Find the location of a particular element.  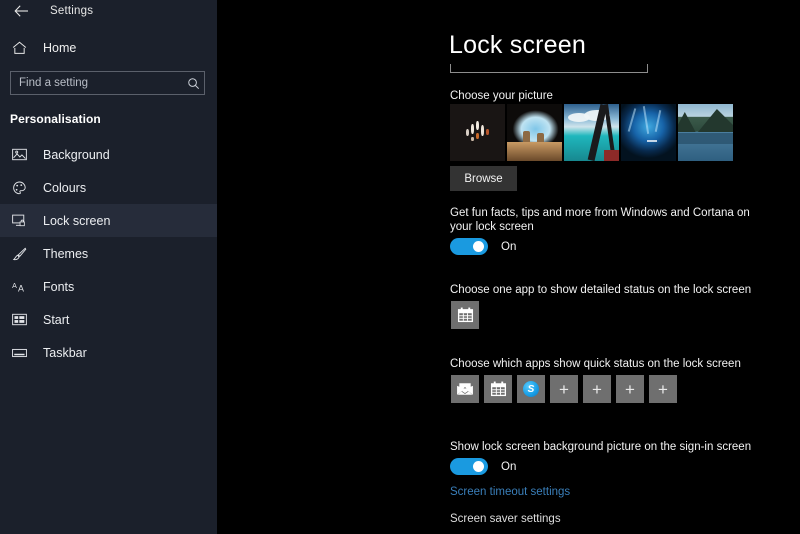

fonts-aa-icon: A A is located at coordinates (22, 286).